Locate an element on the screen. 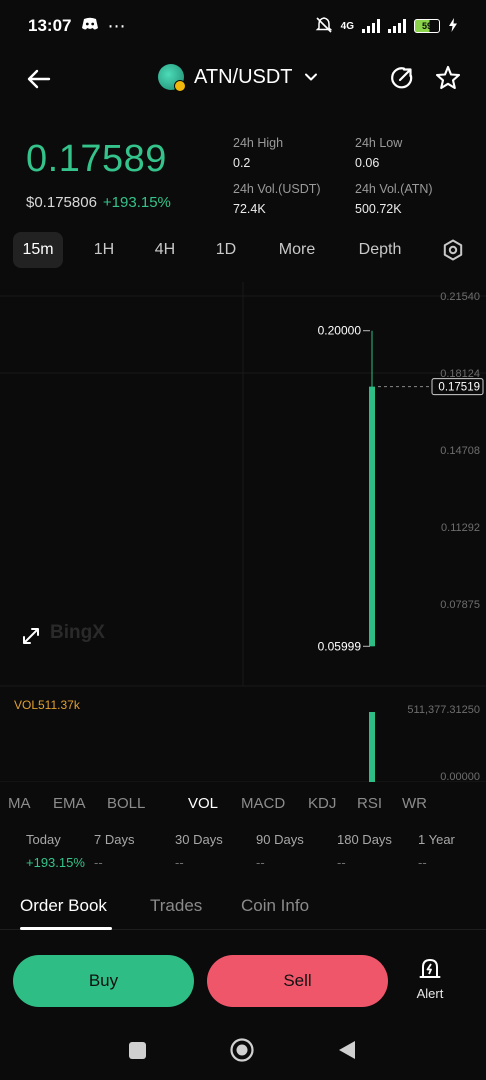 The image size is (486, 1080). last-price-label: 0.17519 is located at coordinates (459, 388).